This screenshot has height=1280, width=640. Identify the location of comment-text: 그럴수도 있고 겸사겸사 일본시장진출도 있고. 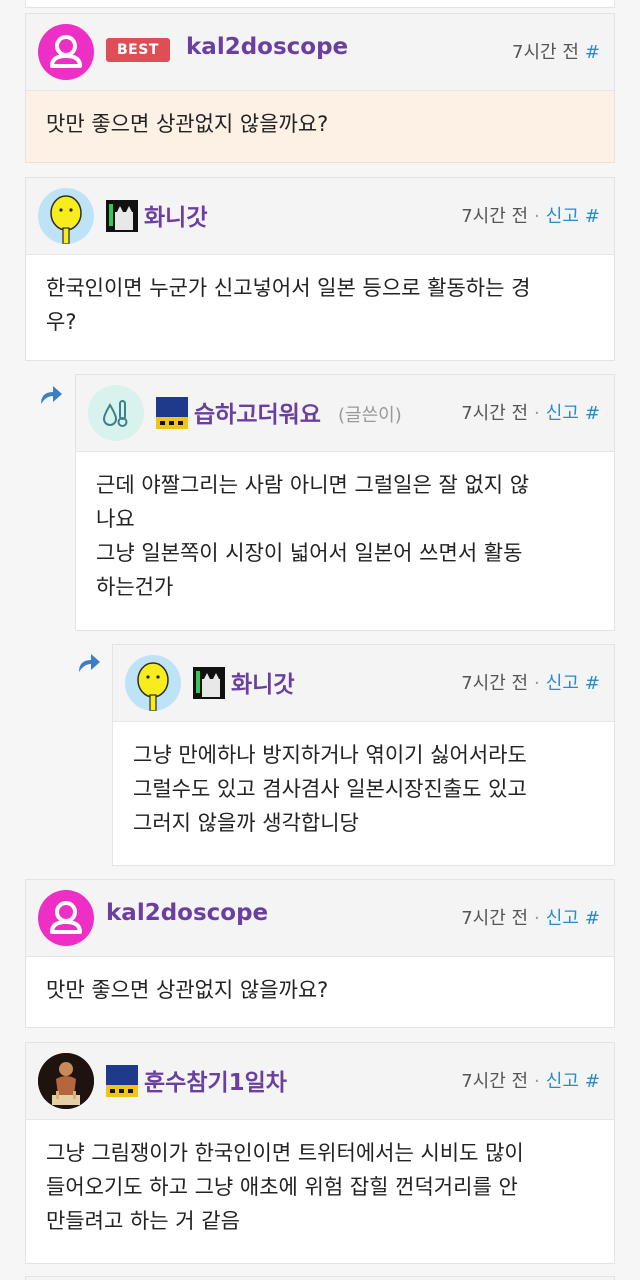
(330, 789).